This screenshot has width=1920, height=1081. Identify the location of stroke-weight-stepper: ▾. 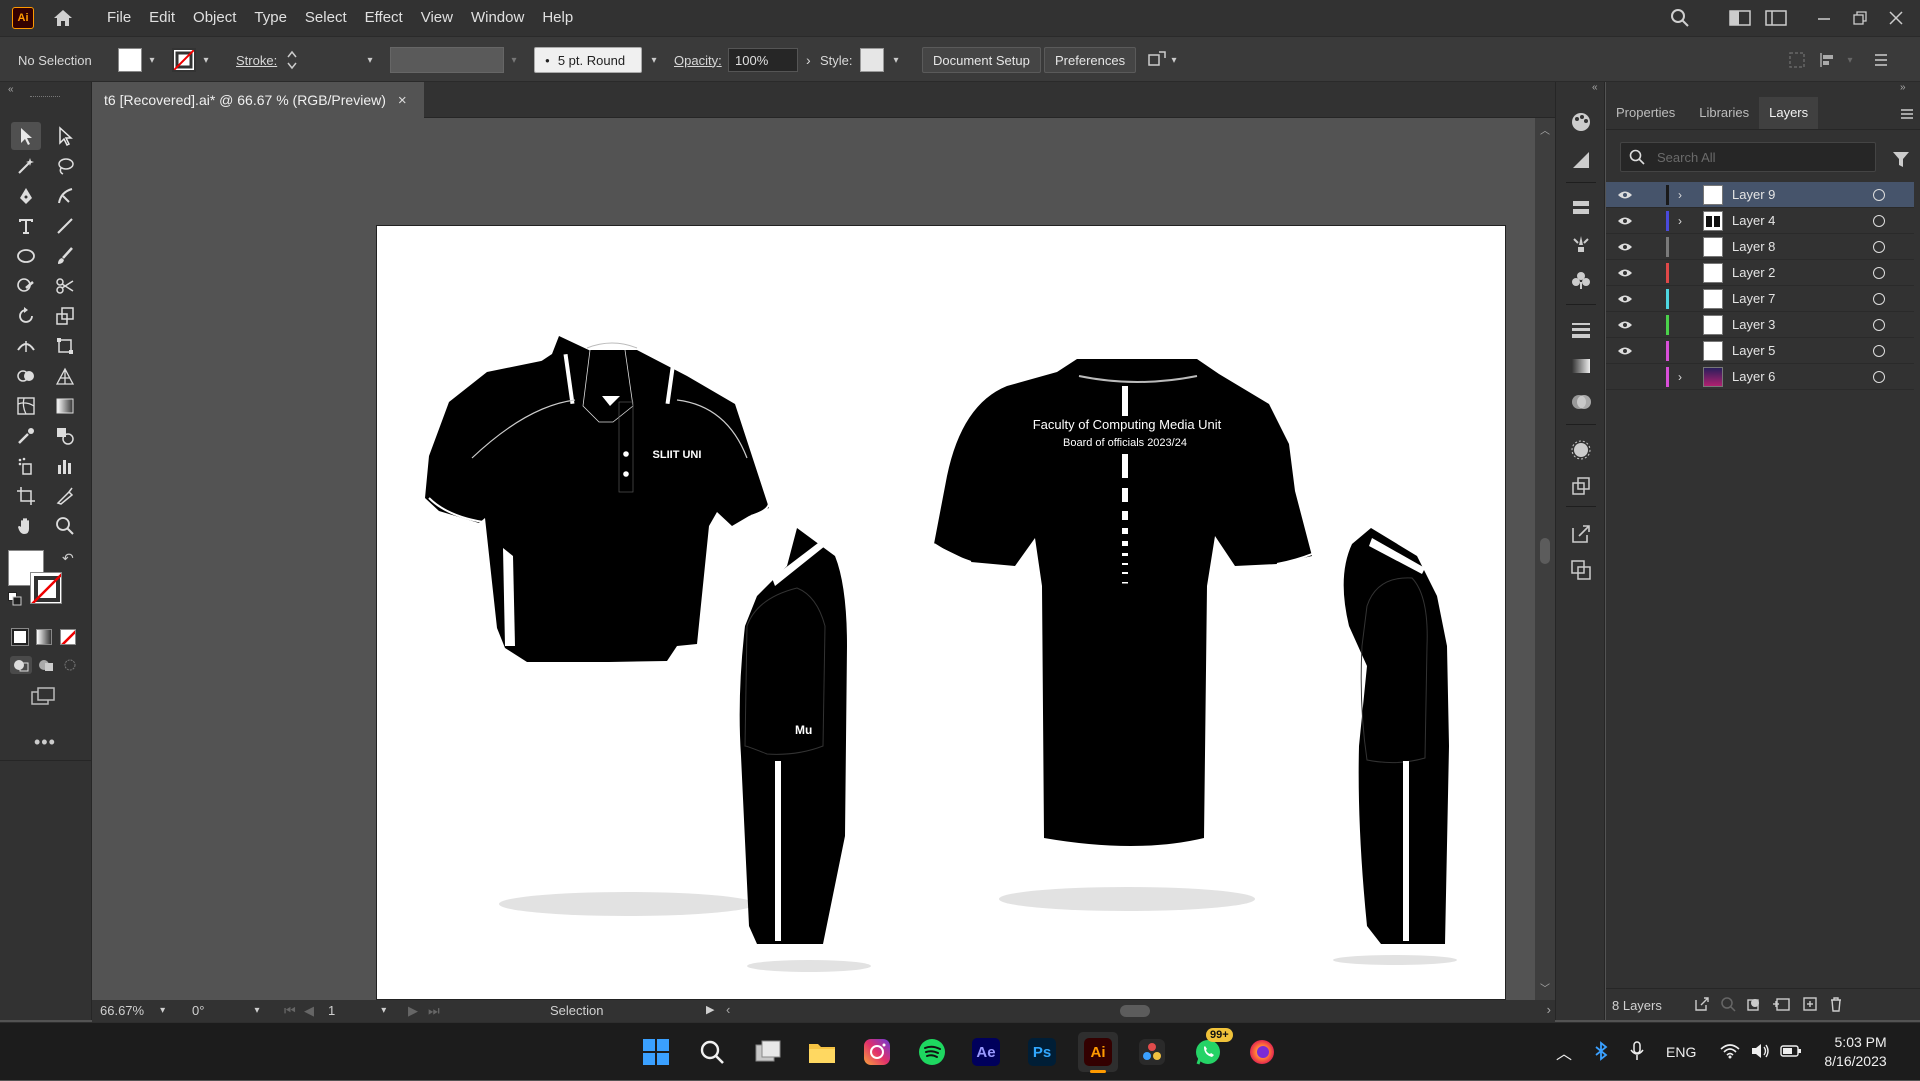
(331, 60).